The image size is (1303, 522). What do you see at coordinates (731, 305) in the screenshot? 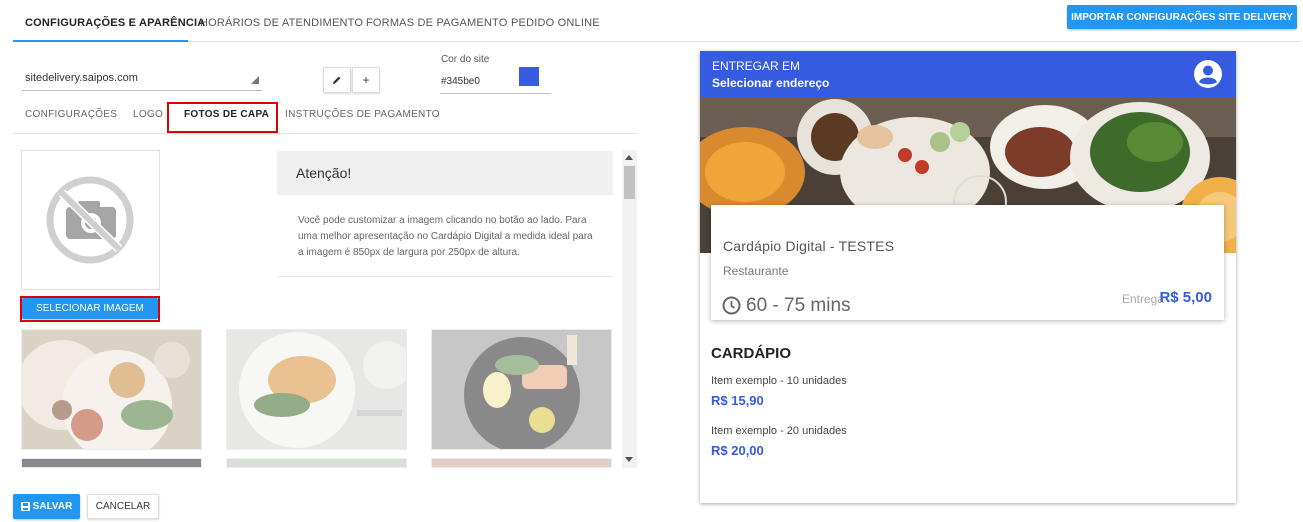
I see `clock-icon` at bounding box center [731, 305].